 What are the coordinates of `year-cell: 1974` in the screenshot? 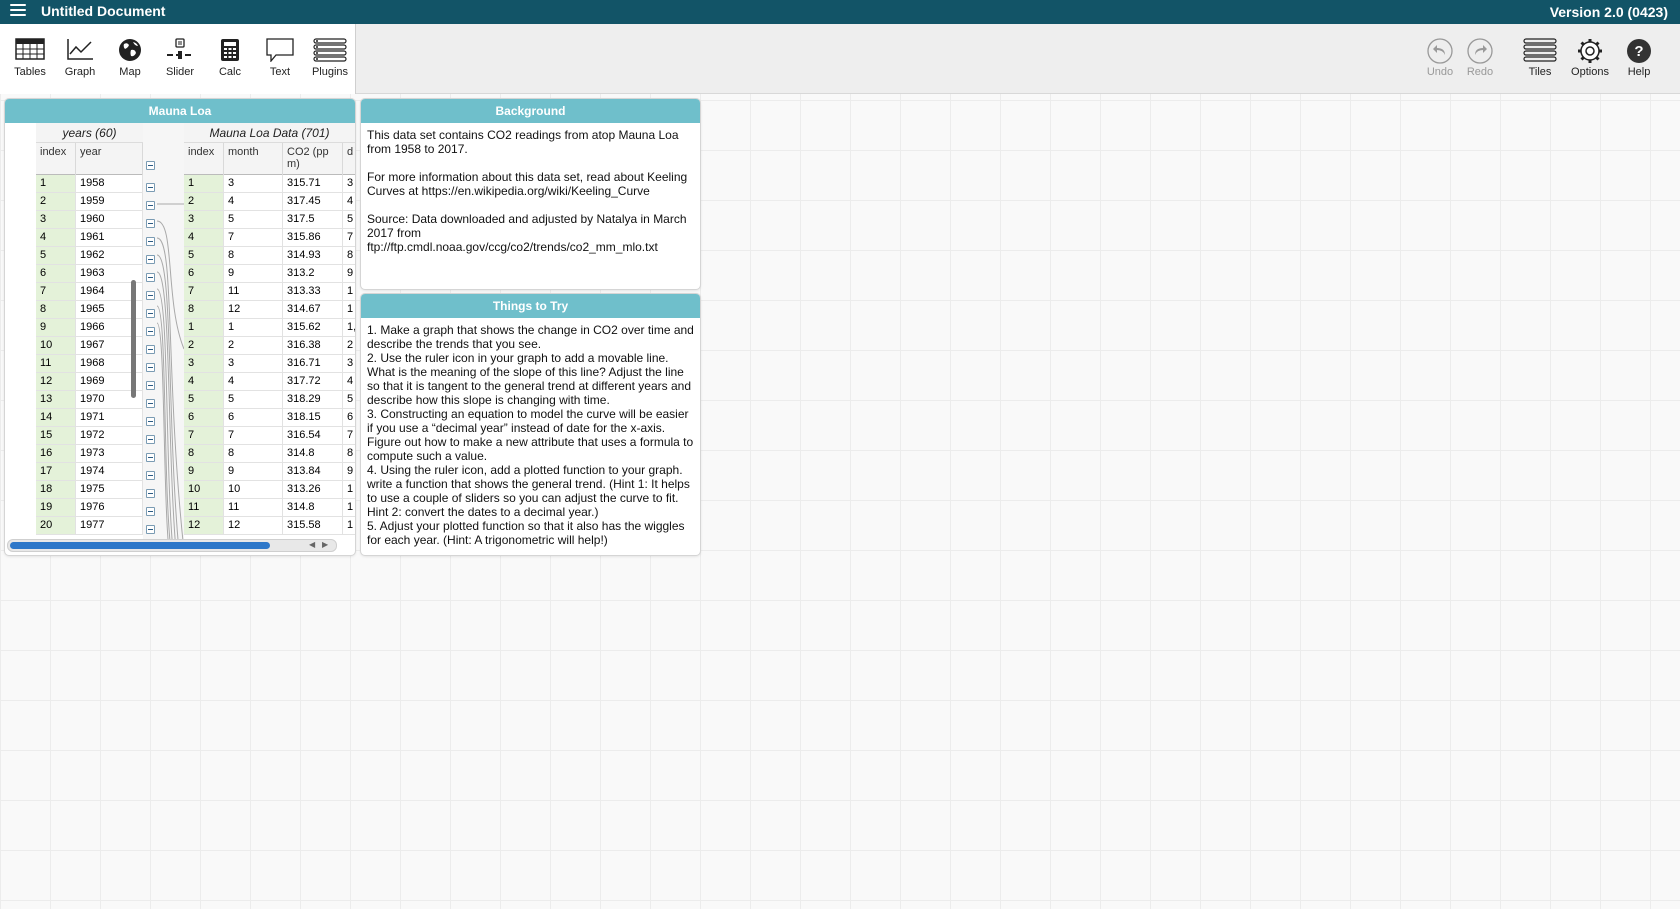 It's located at (109, 471).